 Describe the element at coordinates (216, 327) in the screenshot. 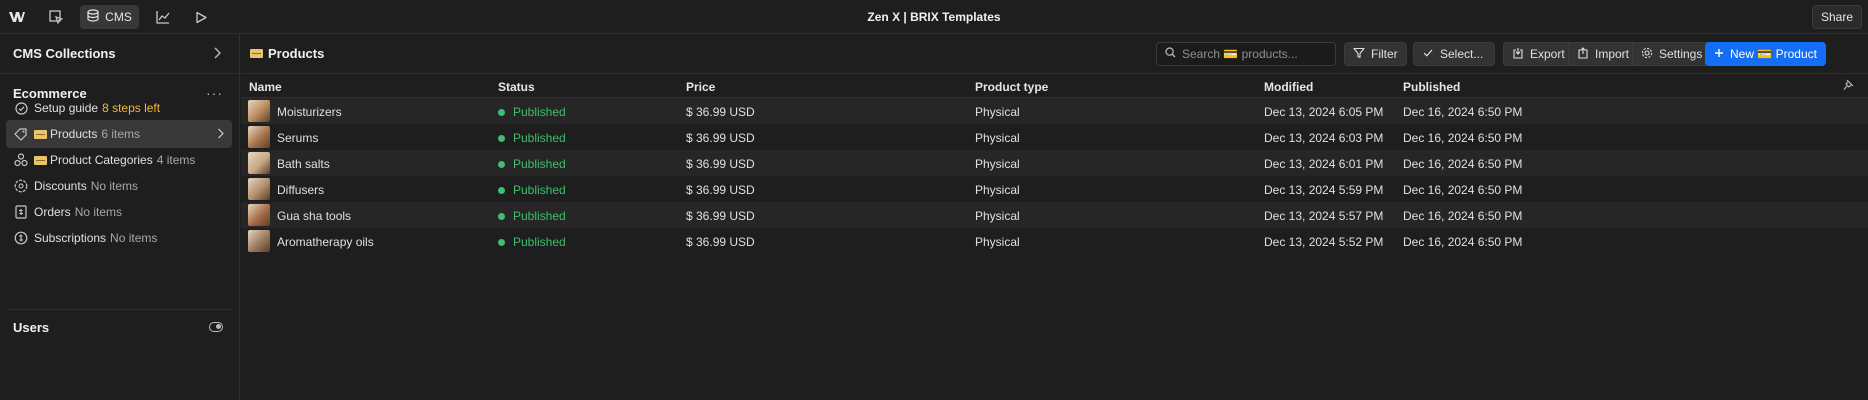

I see `users-toggle-icon` at that location.